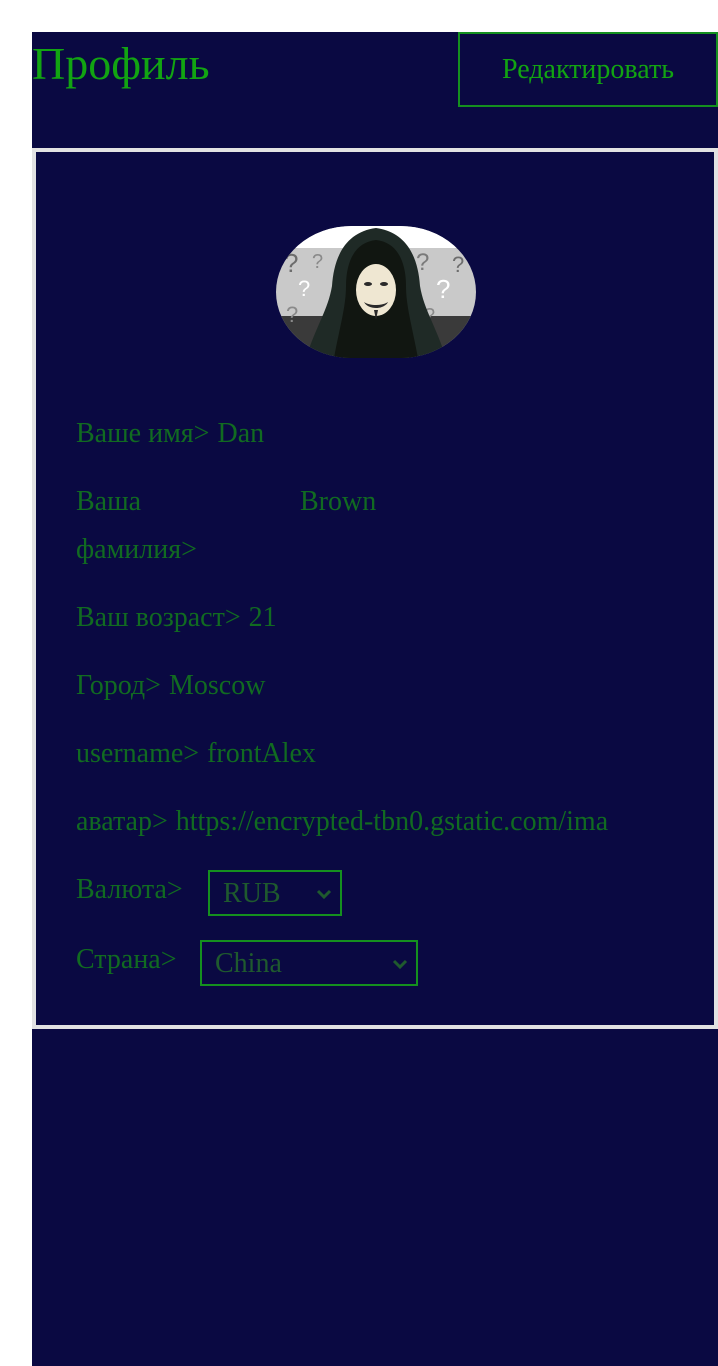 The image size is (718, 1366). I want to click on country-select: China, so click(309, 963).